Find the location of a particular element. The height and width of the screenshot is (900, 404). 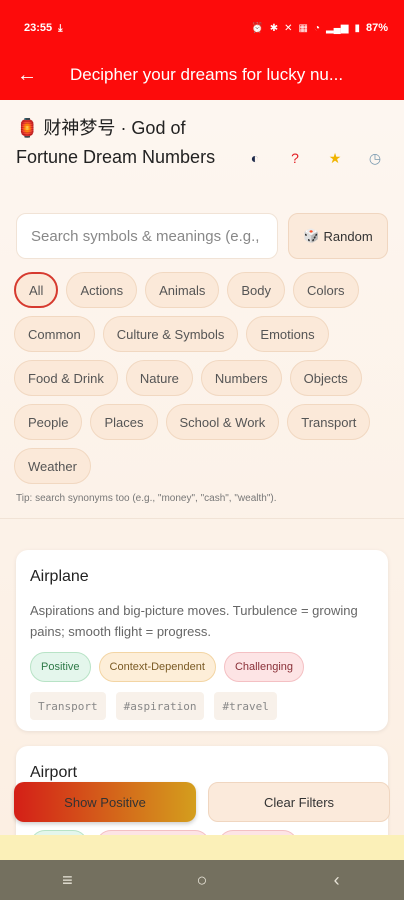

arrow-left-icon: ← is located at coordinates (27, 74).